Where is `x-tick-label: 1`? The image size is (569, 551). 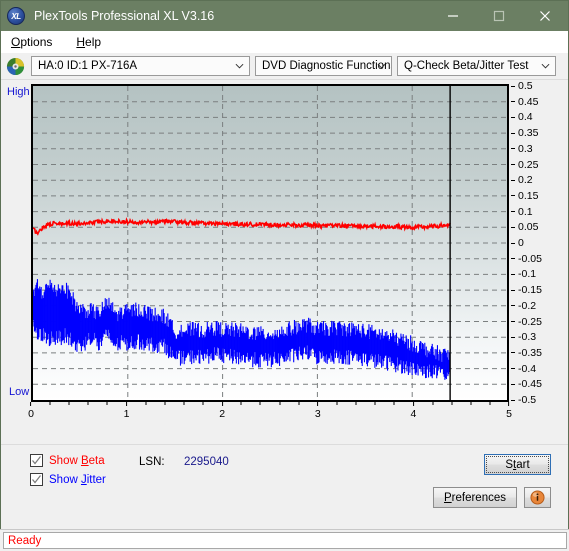
x-tick-label: 1 is located at coordinates (126, 414).